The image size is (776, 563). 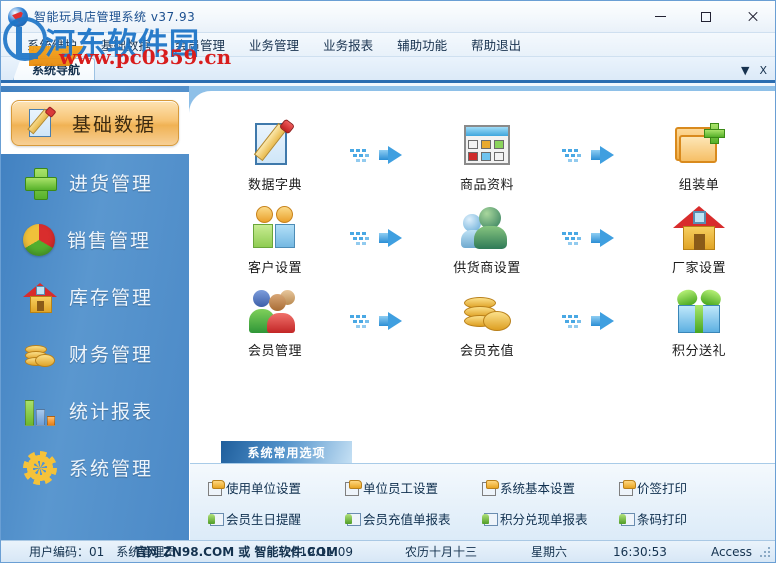 I want to click on gear-icon, so click(x=40, y=467).